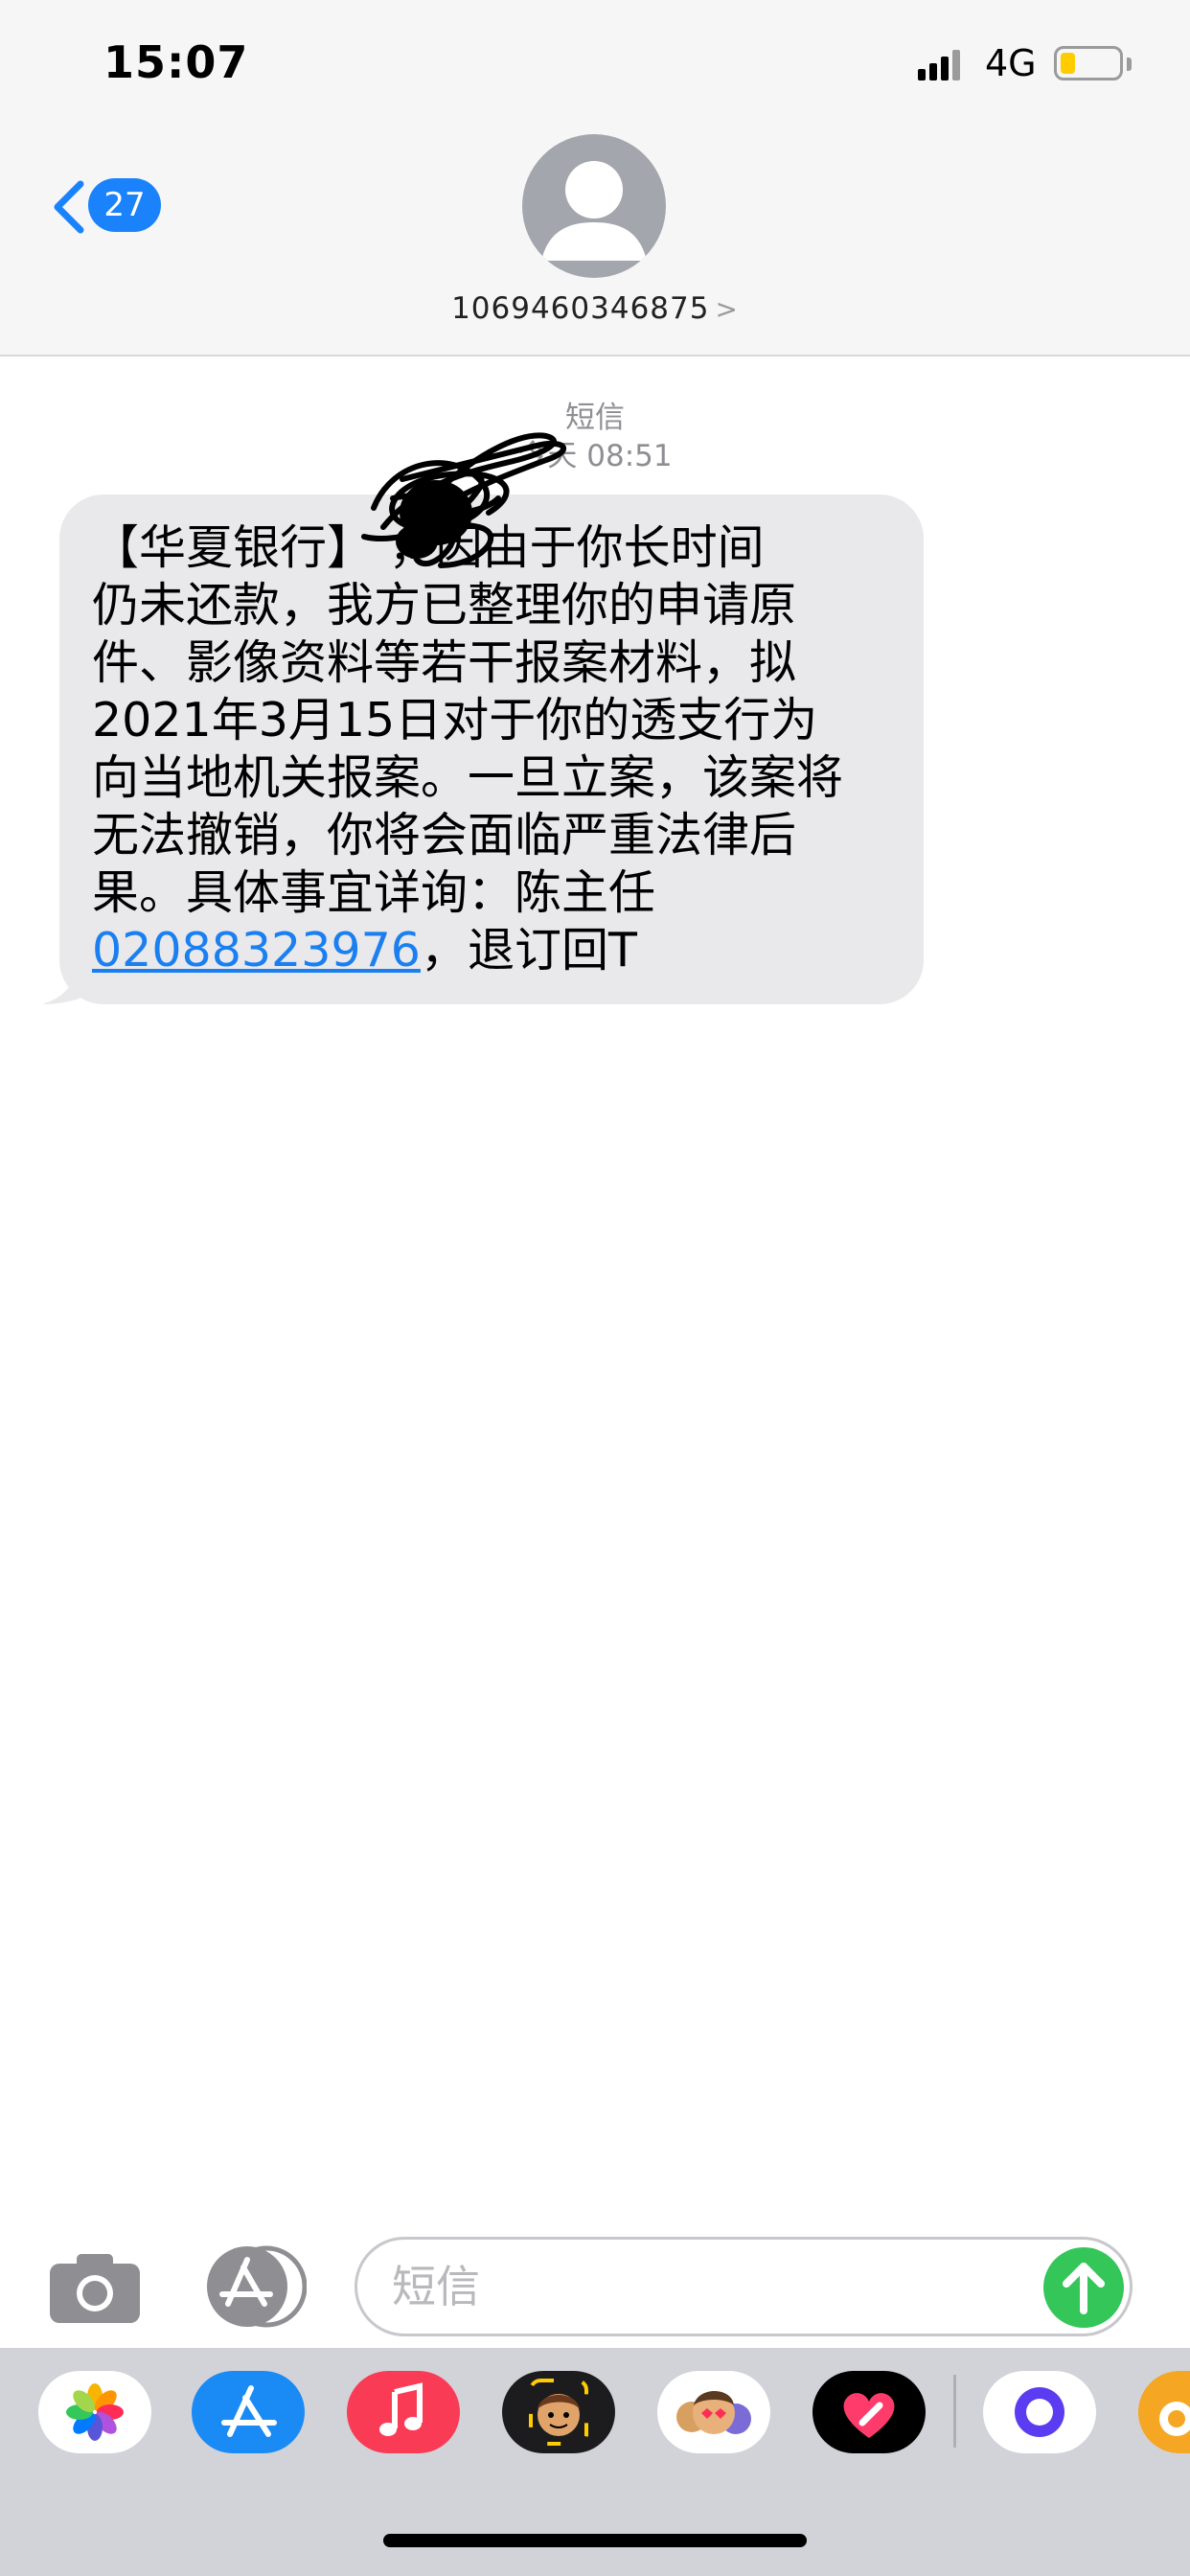 The width and height of the screenshot is (1190, 2576). I want to click on message-line: 【华夏银行】 ，因由于你长时间, so click(492, 548).